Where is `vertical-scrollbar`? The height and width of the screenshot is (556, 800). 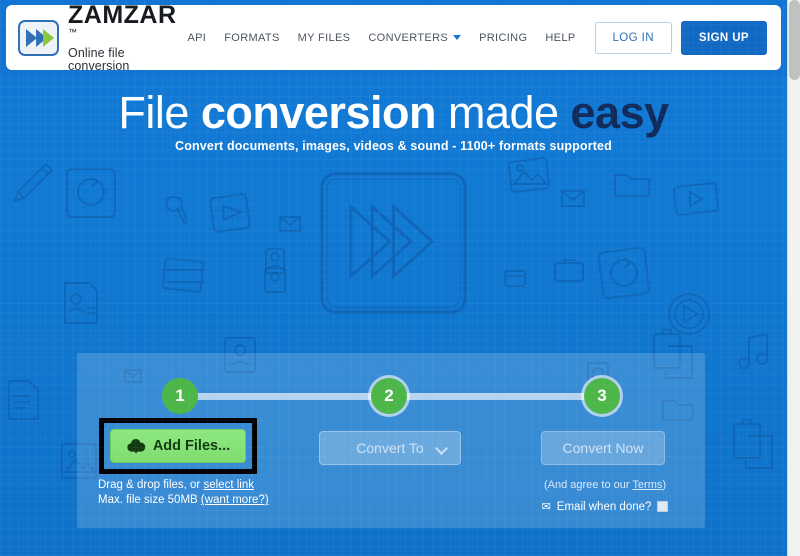
vertical-scrollbar is located at coordinates (793, 278).